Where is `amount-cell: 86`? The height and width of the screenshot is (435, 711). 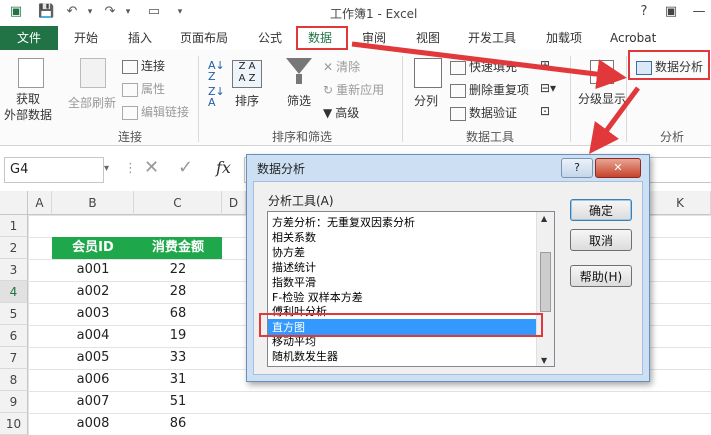
amount-cell: 86 is located at coordinates (178, 424).